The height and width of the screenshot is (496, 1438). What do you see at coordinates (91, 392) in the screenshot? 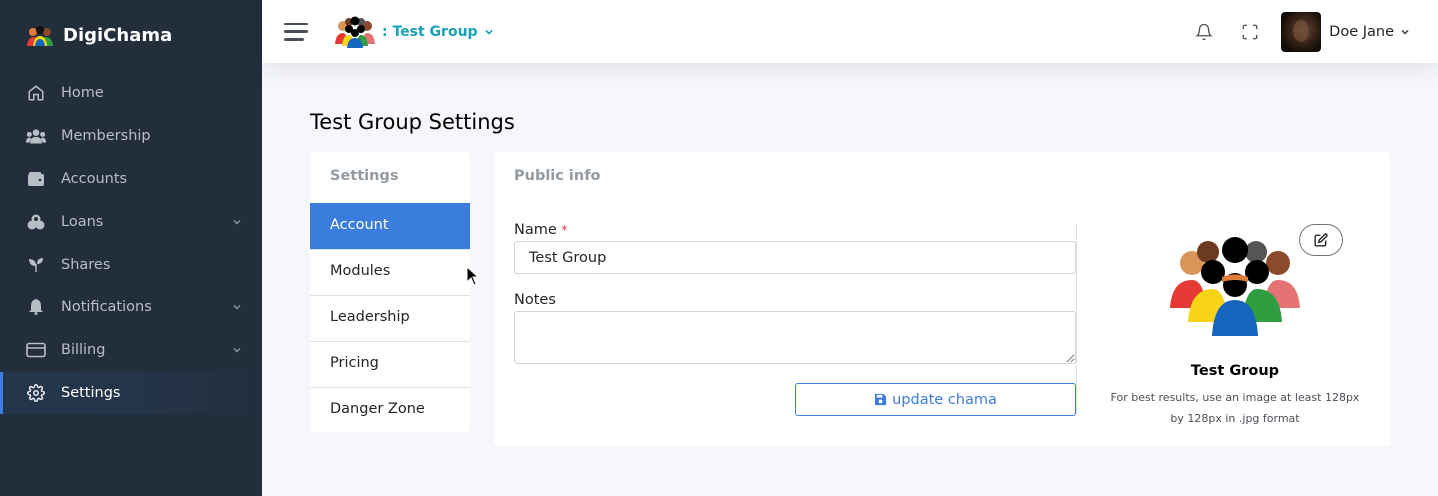
I see `sidebar-item-label: Settings` at bounding box center [91, 392].